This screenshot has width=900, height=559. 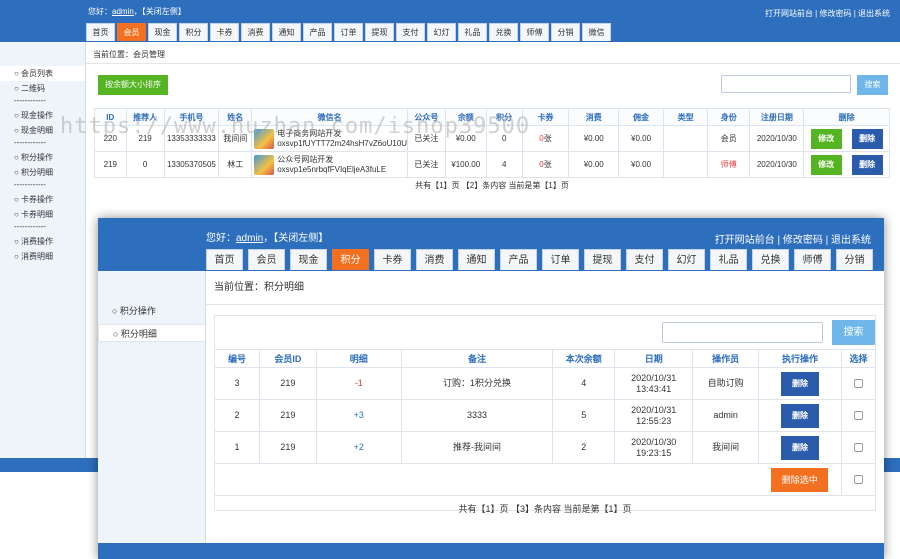 What do you see at coordinates (42, 241) in the screenshot?
I see `bg-sidebar-item: ○ 消费操作` at bounding box center [42, 241].